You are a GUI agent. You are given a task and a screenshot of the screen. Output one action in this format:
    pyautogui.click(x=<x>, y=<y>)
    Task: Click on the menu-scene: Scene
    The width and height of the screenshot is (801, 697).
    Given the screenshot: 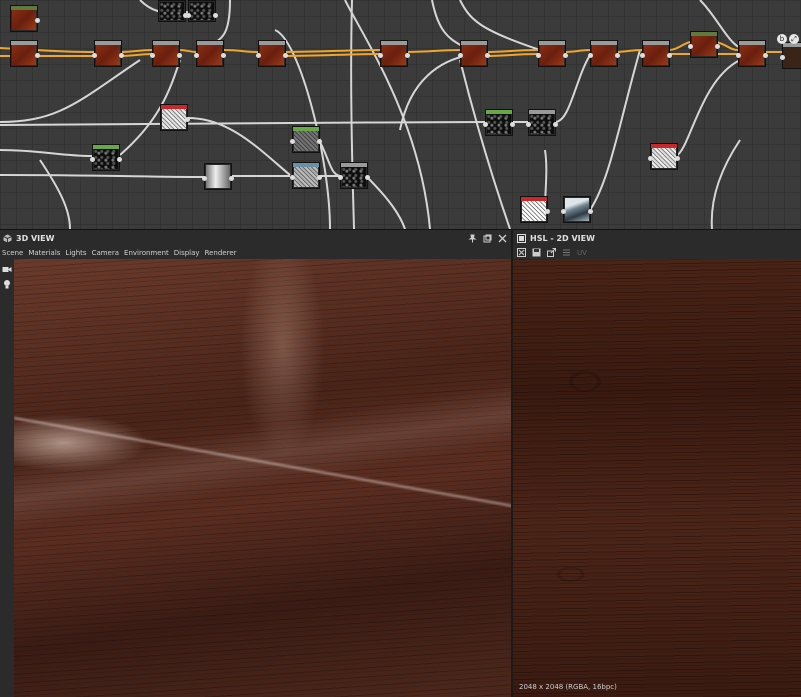 What is the action you would take?
    pyautogui.click(x=12, y=253)
    